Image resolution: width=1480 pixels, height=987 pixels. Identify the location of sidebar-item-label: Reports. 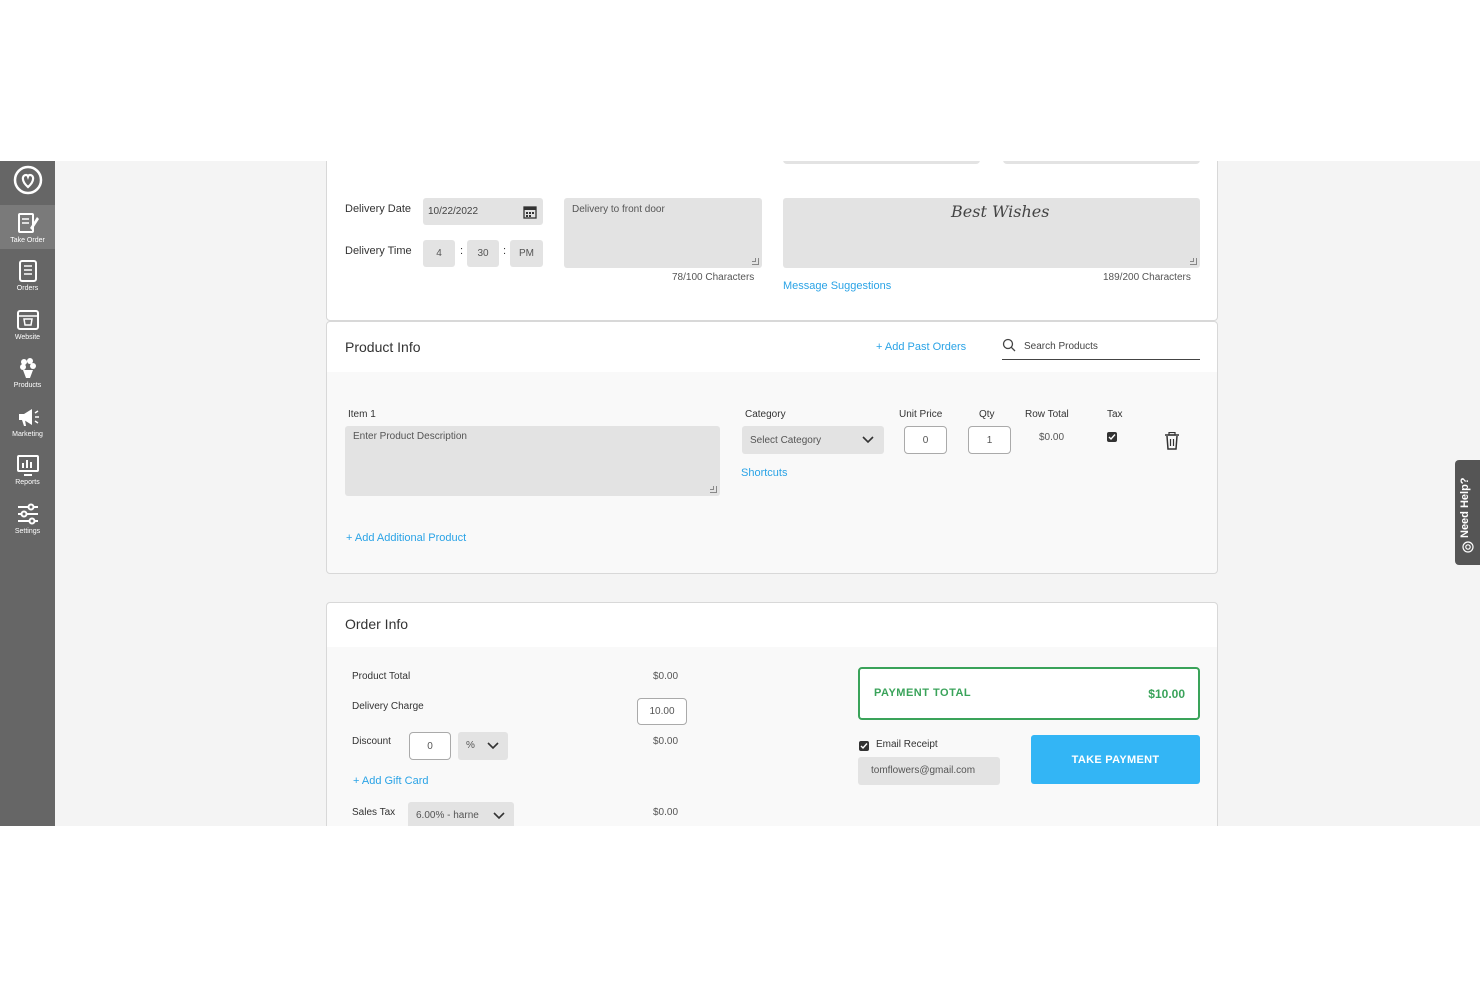
(27, 482).